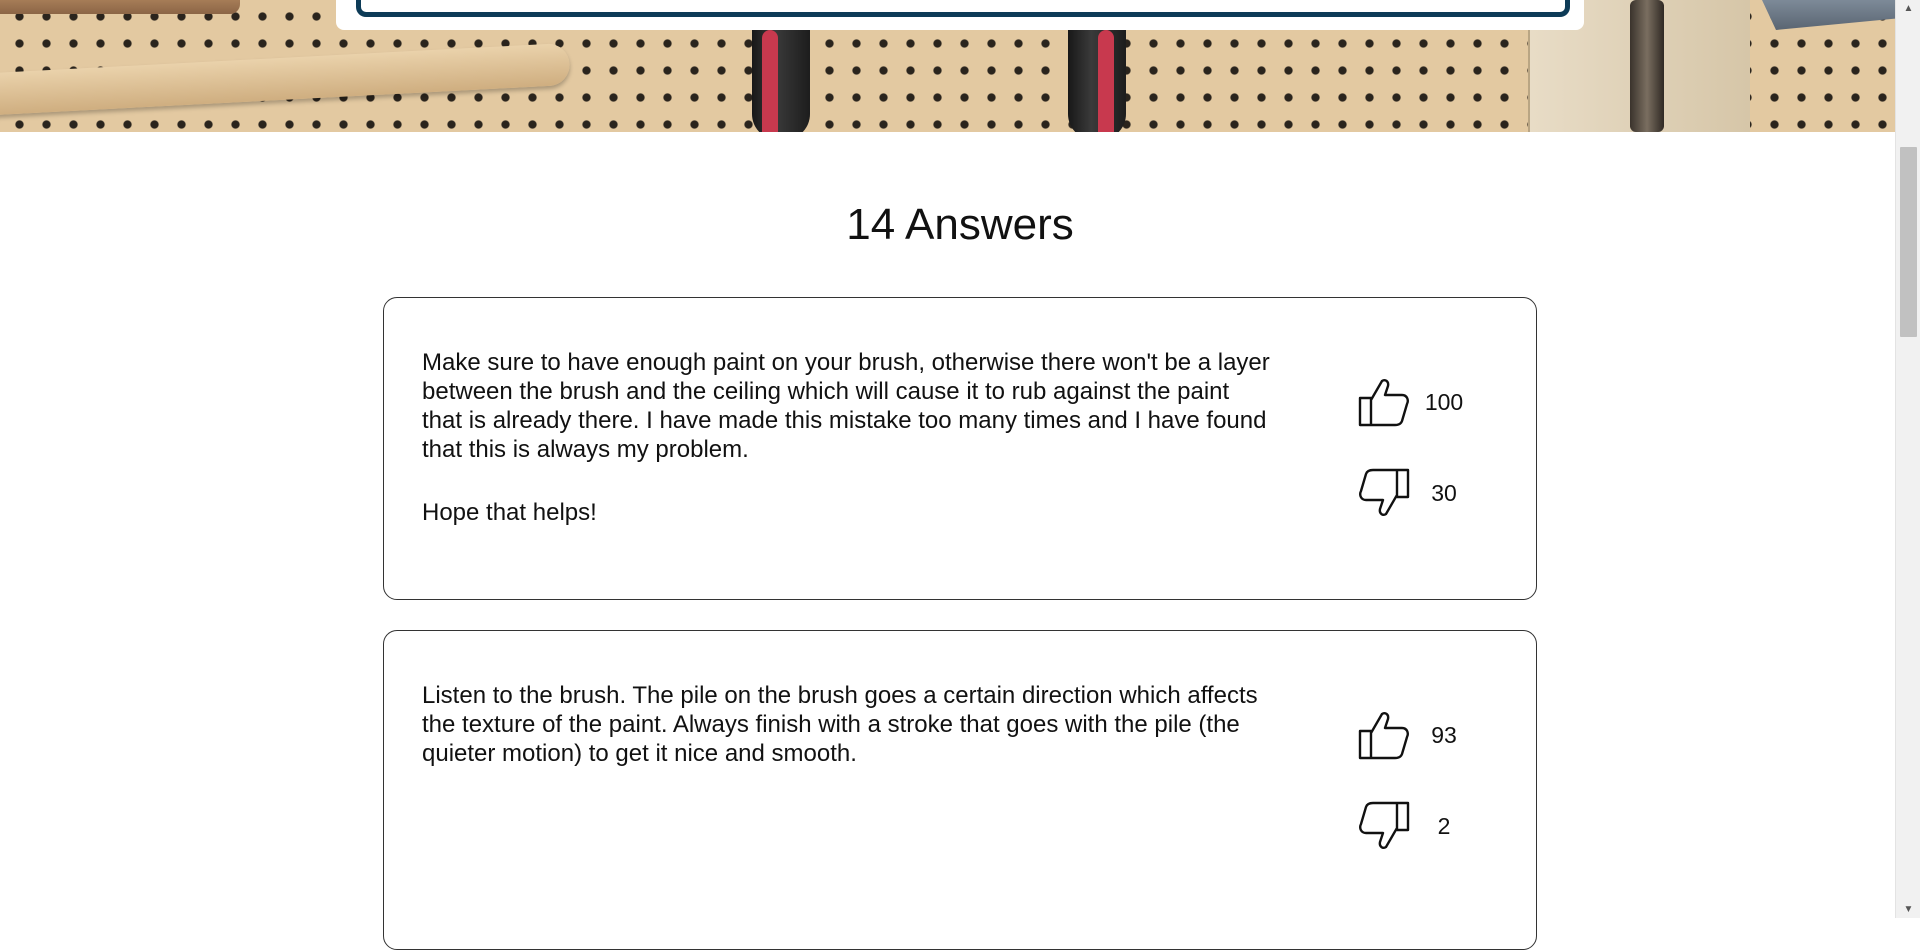 The height and width of the screenshot is (950, 1920). I want to click on search-card, so click(960, 15).